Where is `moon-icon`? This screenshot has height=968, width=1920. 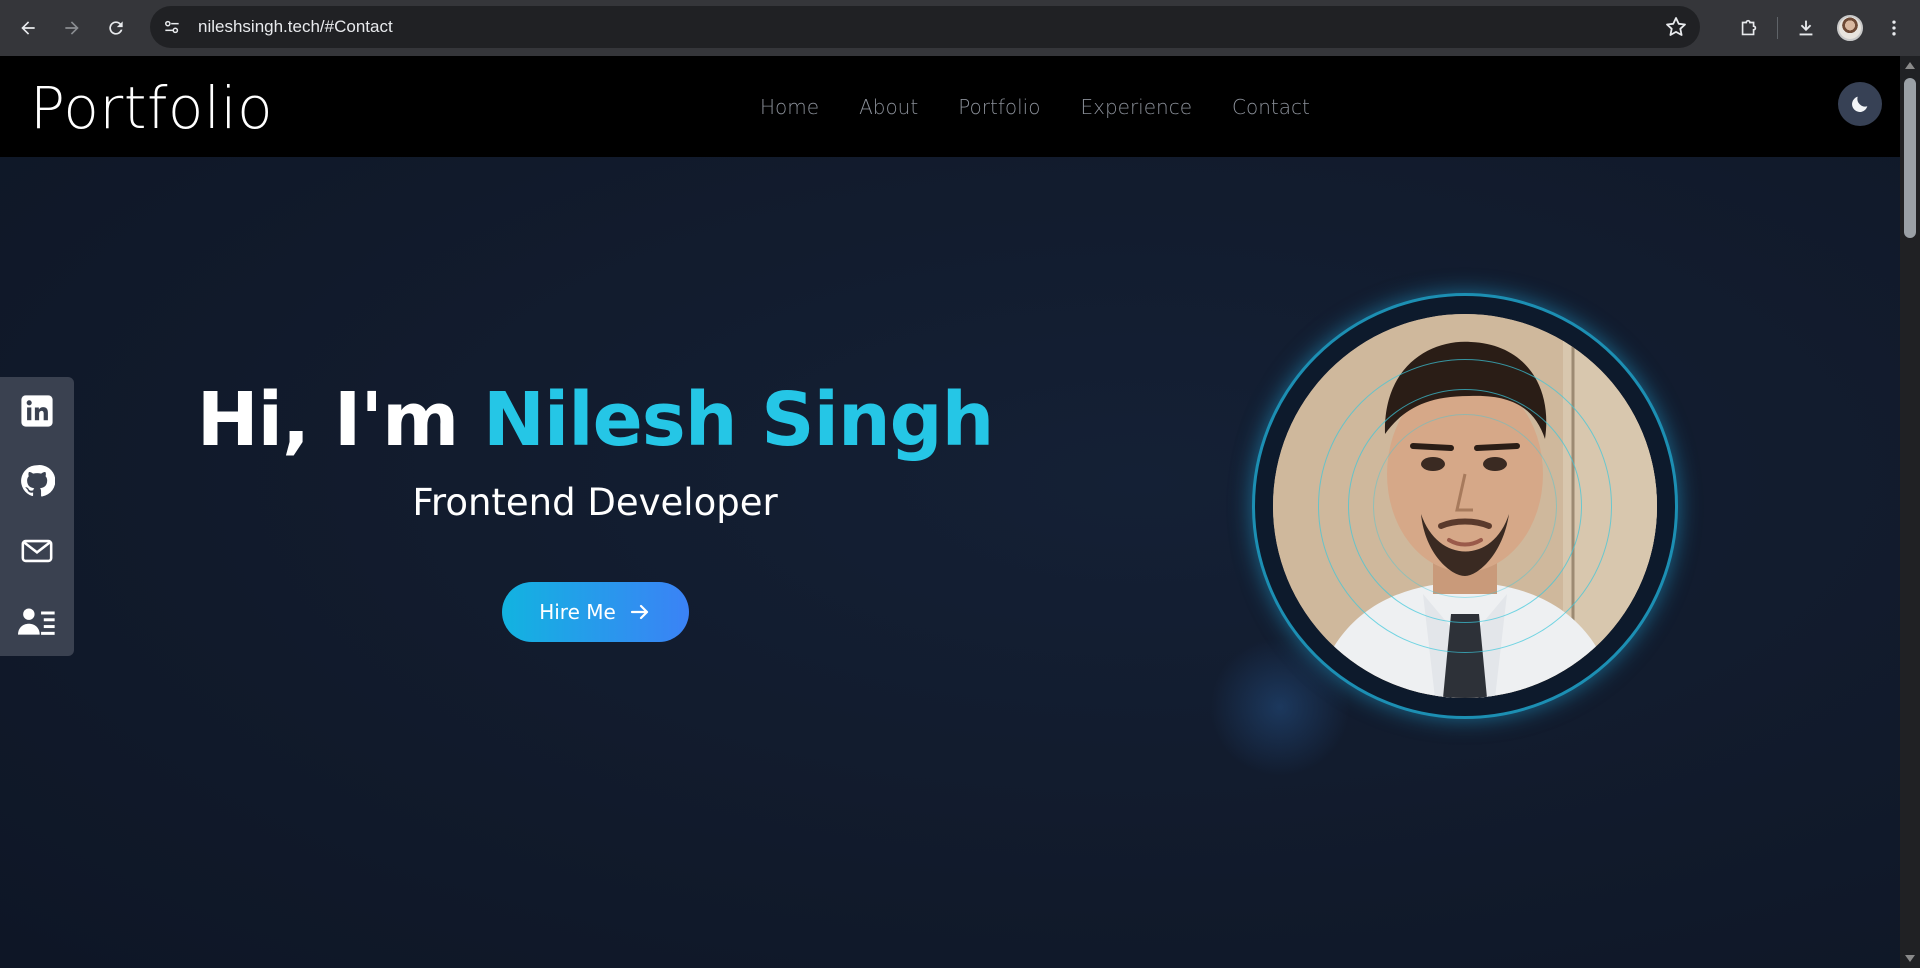
moon-icon is located at coordinates (1860, 104).